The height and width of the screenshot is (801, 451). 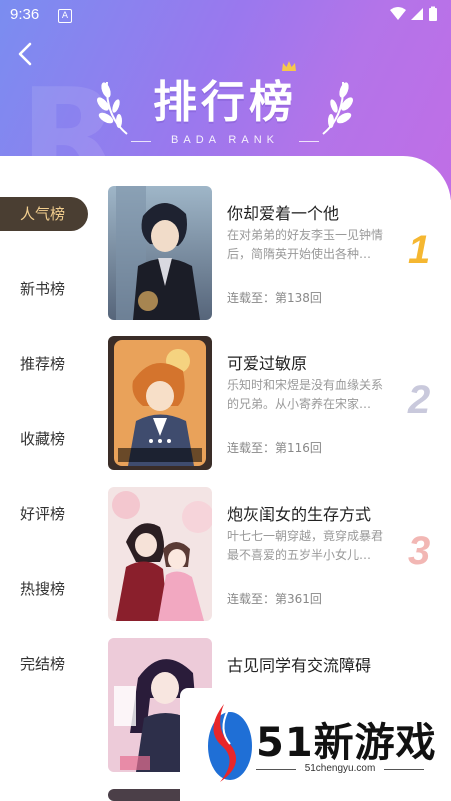 I want to click on back-button, so click(x=26, y=54).